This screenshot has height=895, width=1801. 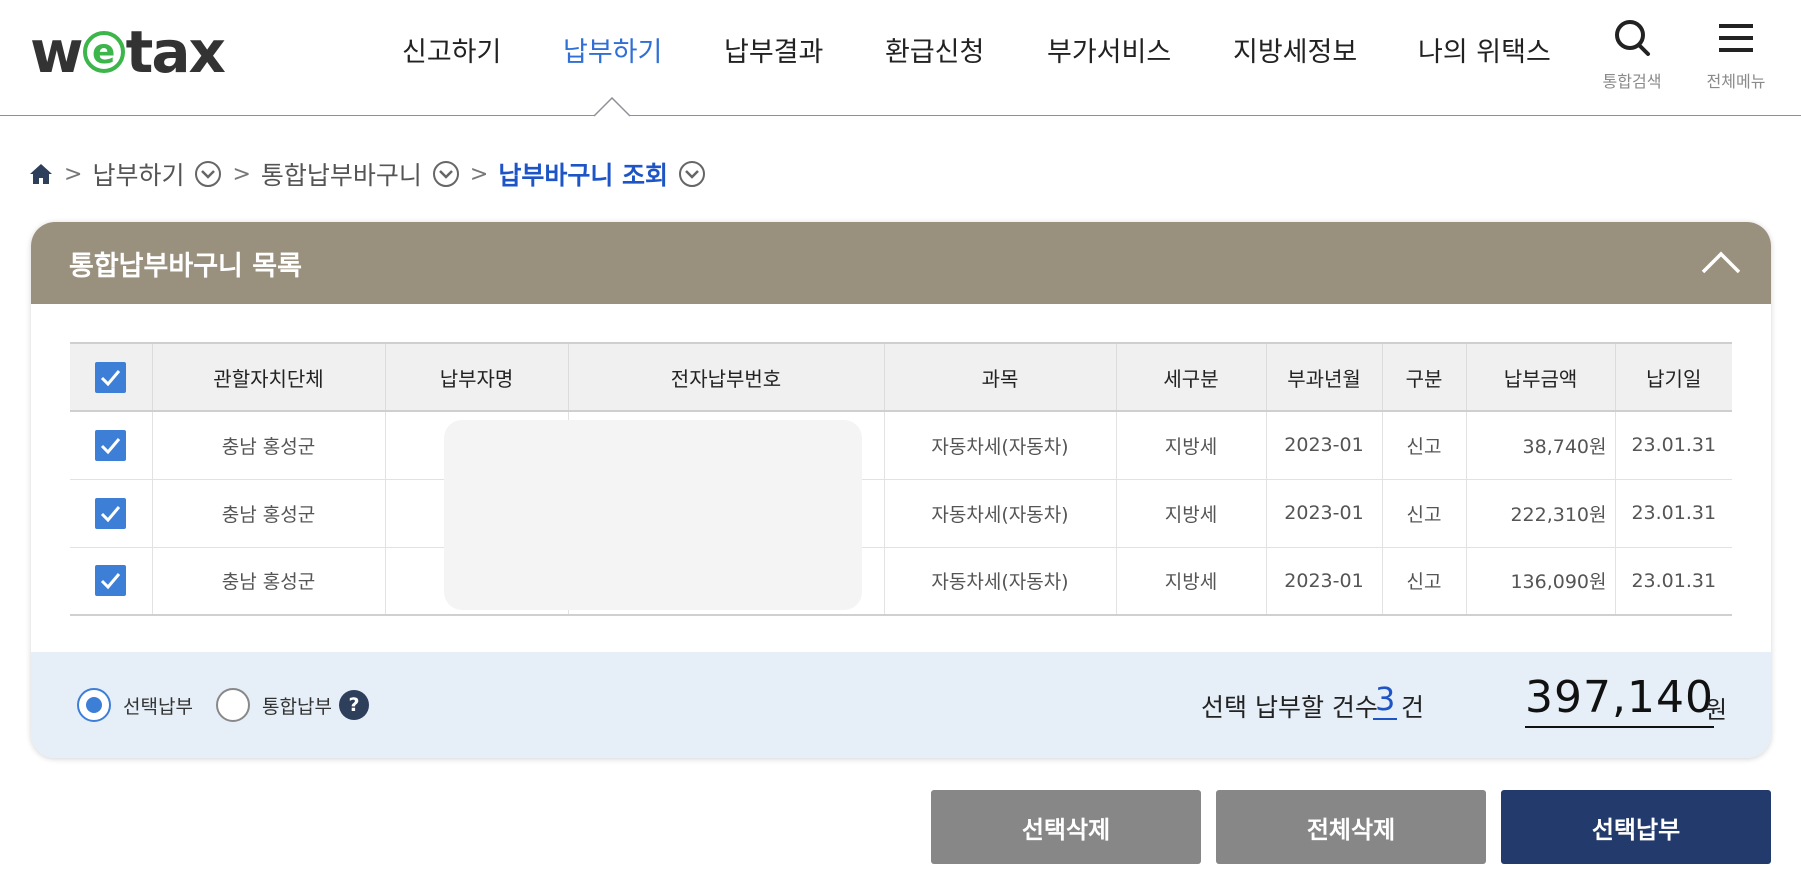 What do you see at coordinates (1540, 581) in the screenshot?
I see `cell-amount: 136,090원` at bounding box center [1540, 581].